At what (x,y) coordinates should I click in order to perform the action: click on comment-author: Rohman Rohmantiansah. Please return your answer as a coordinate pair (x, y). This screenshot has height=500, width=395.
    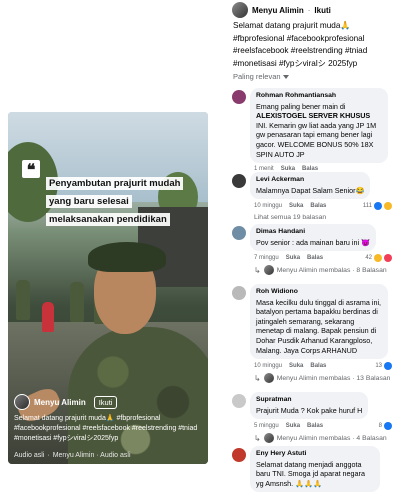
    Looking at the image, I should click on (319, 96).